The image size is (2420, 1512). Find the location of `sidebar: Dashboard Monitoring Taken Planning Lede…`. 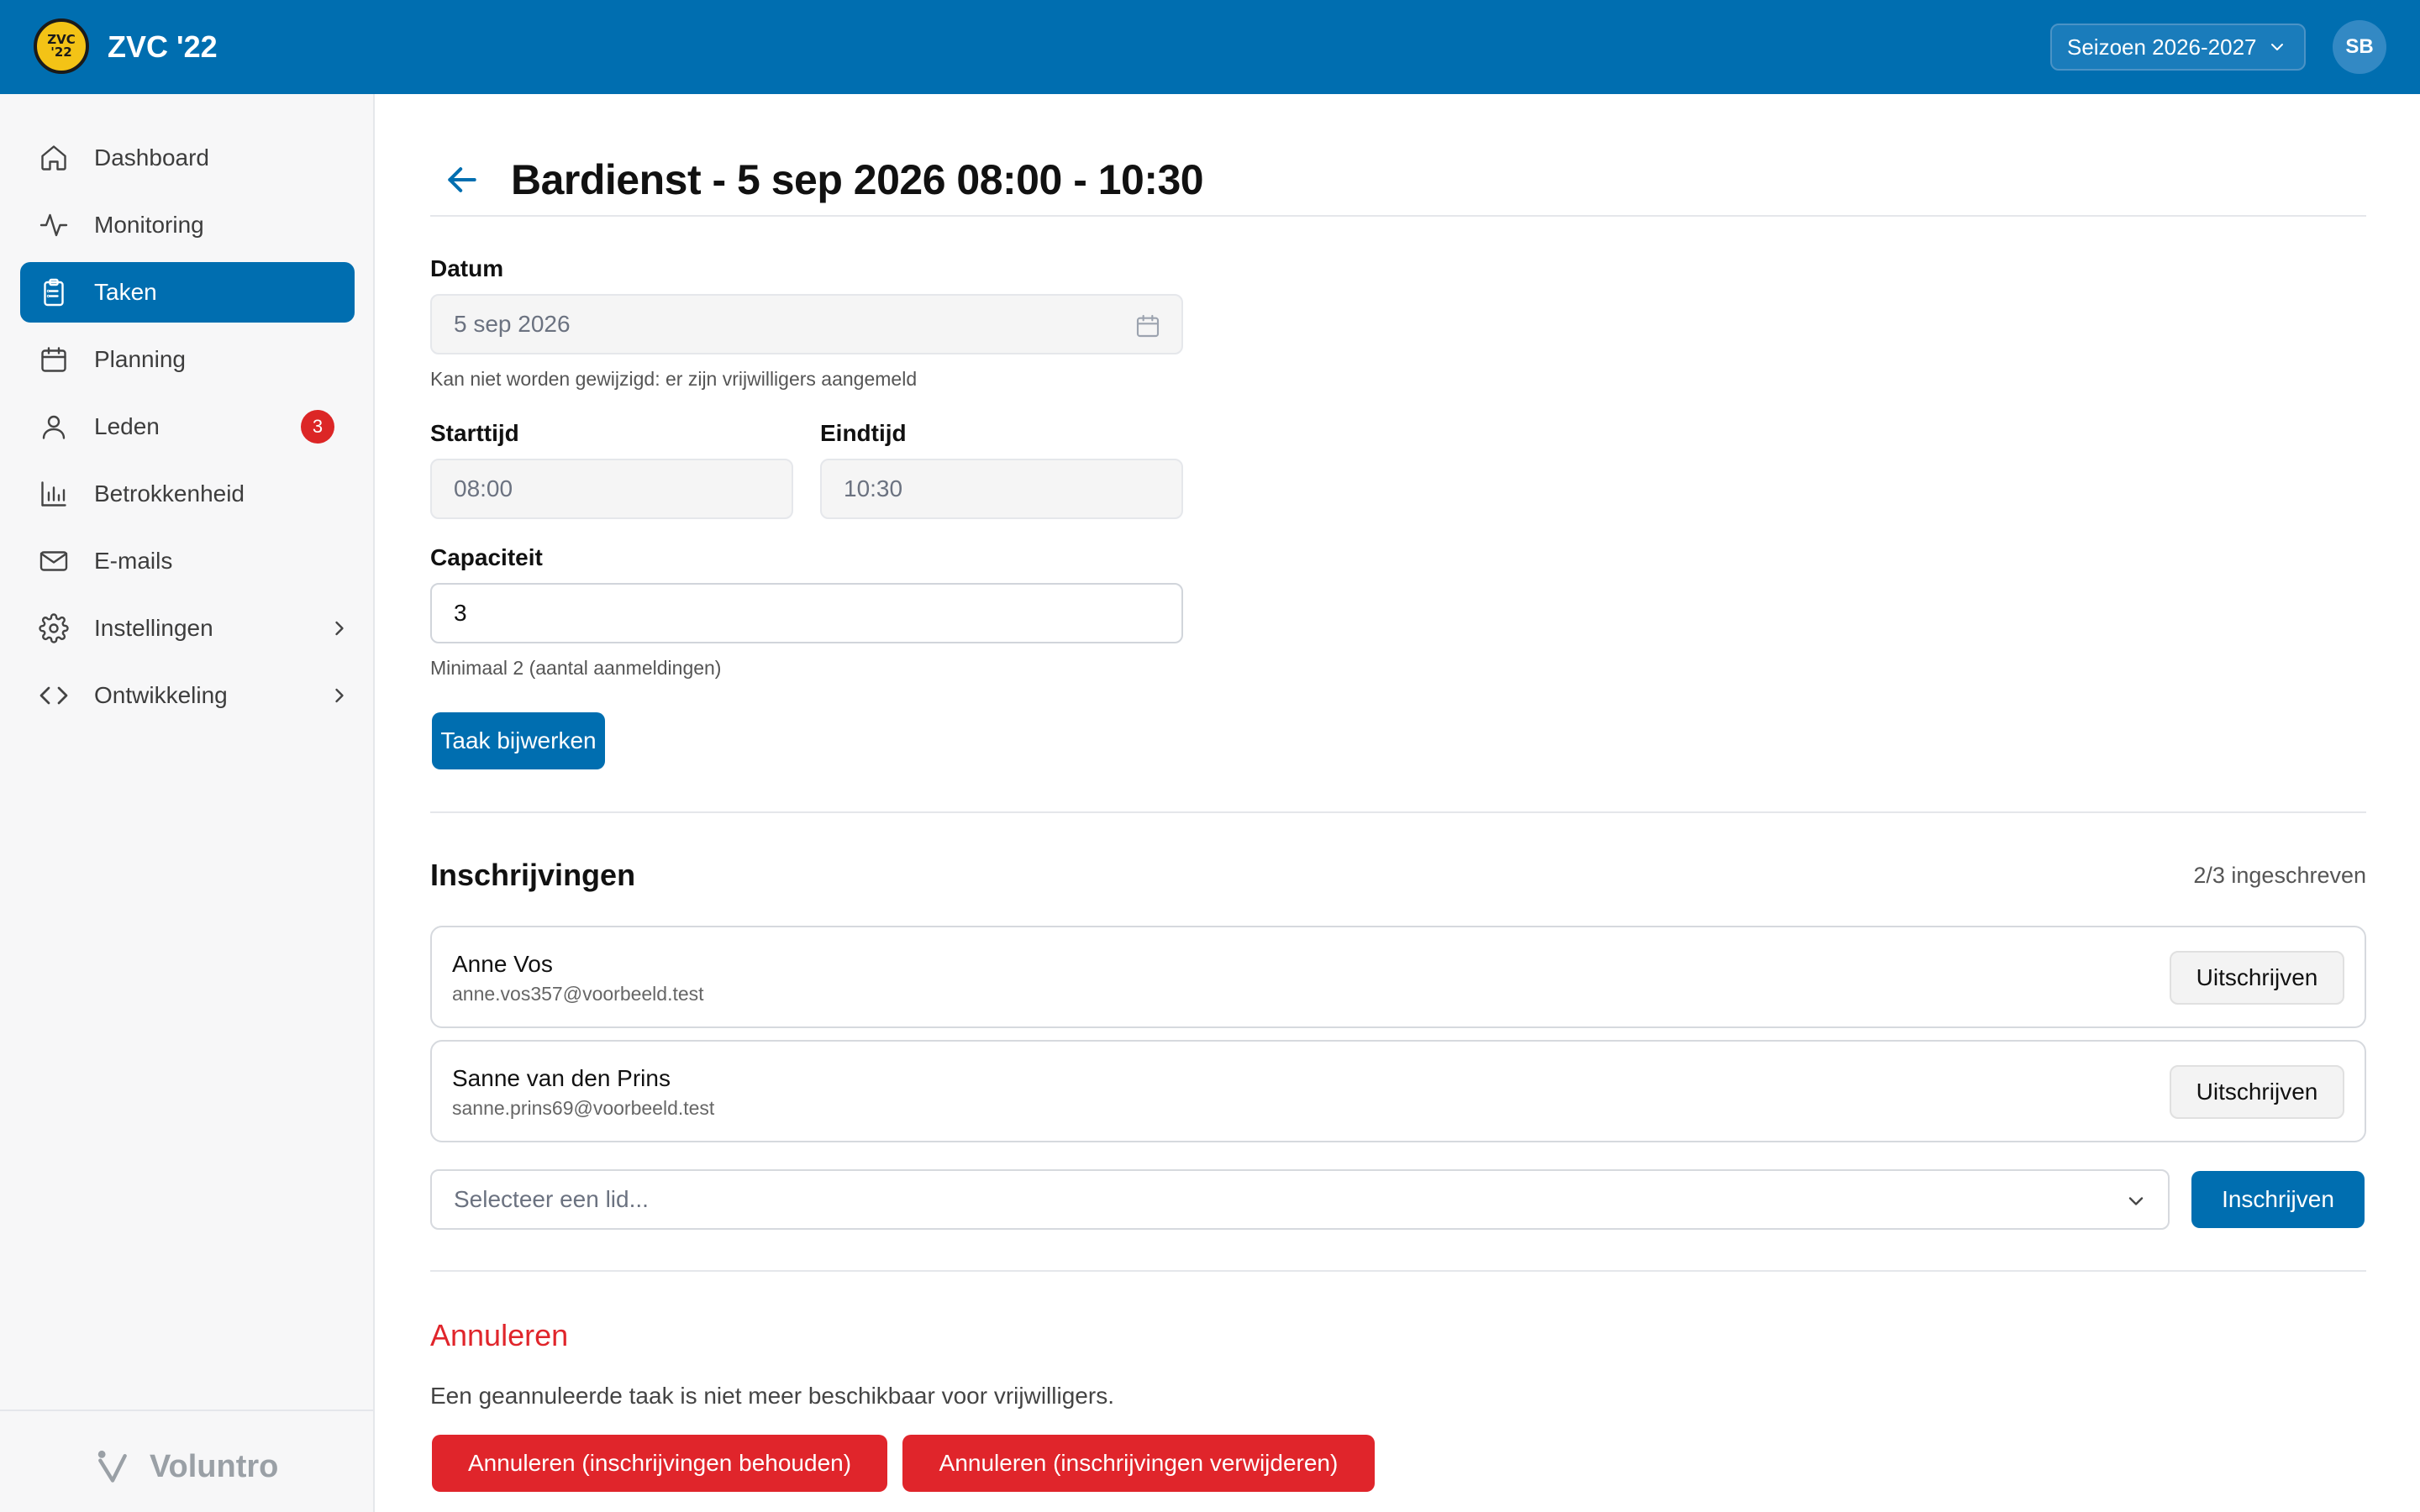

sidebar: Dashboard Monitoring Taken Planning Lede… is located at coordinates (187, 803).